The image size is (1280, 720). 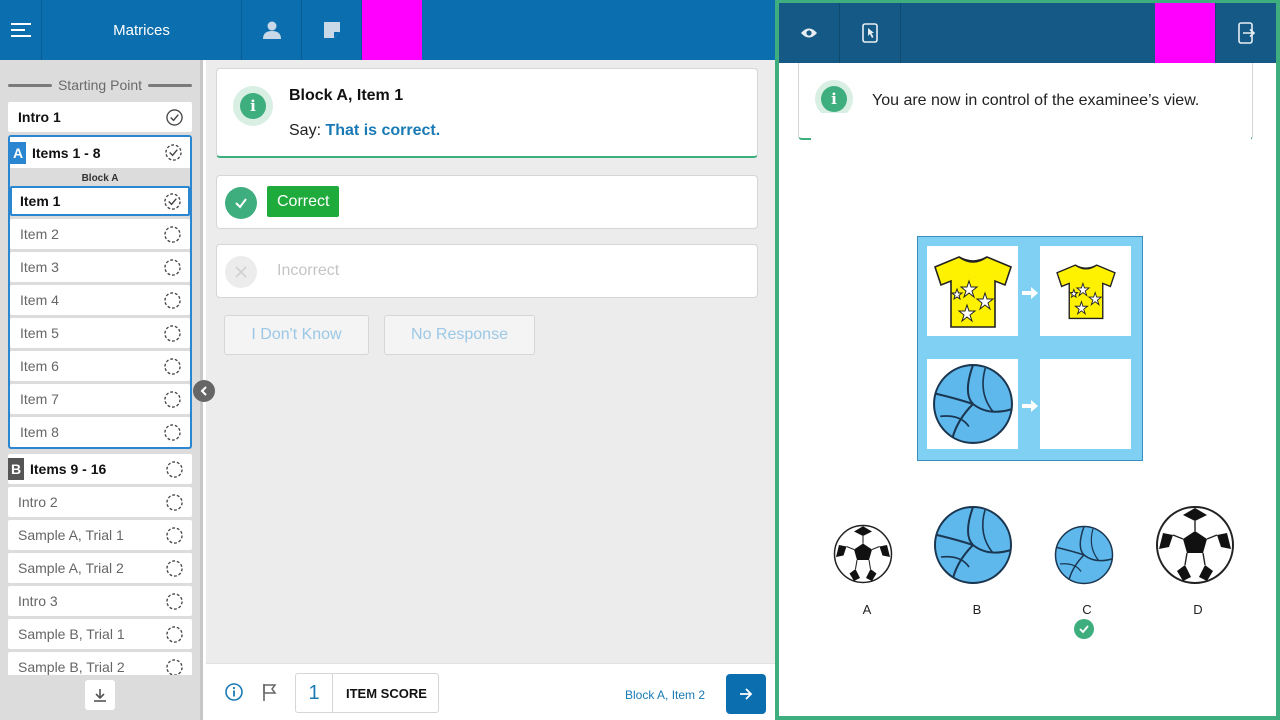 I want to click on say-prefix: Say:, so click(x=305, y=130).